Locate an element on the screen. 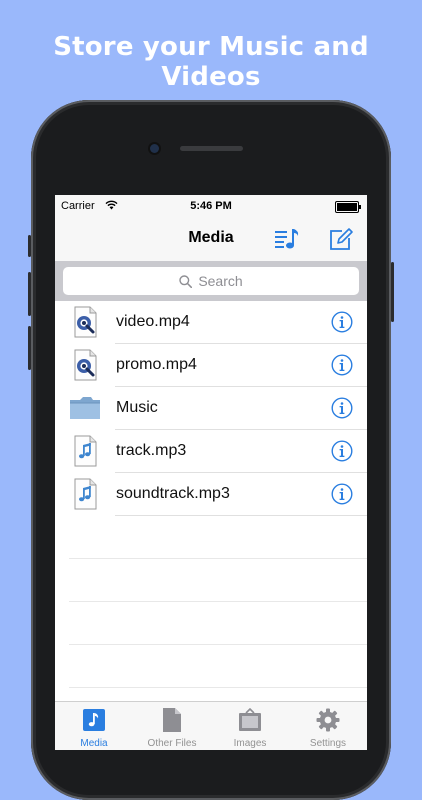 The image size is (422, 800). navigation-bar: Media is located at coordinates (211, 239).